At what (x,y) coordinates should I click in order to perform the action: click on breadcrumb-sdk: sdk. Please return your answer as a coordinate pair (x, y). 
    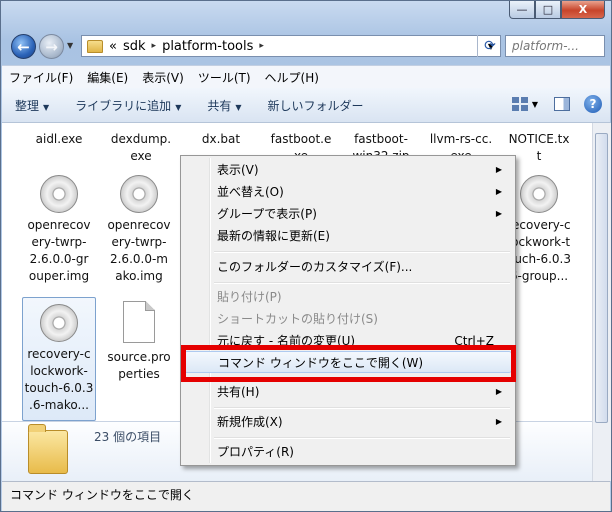
    Looking at the image, I should click on (134, 46).